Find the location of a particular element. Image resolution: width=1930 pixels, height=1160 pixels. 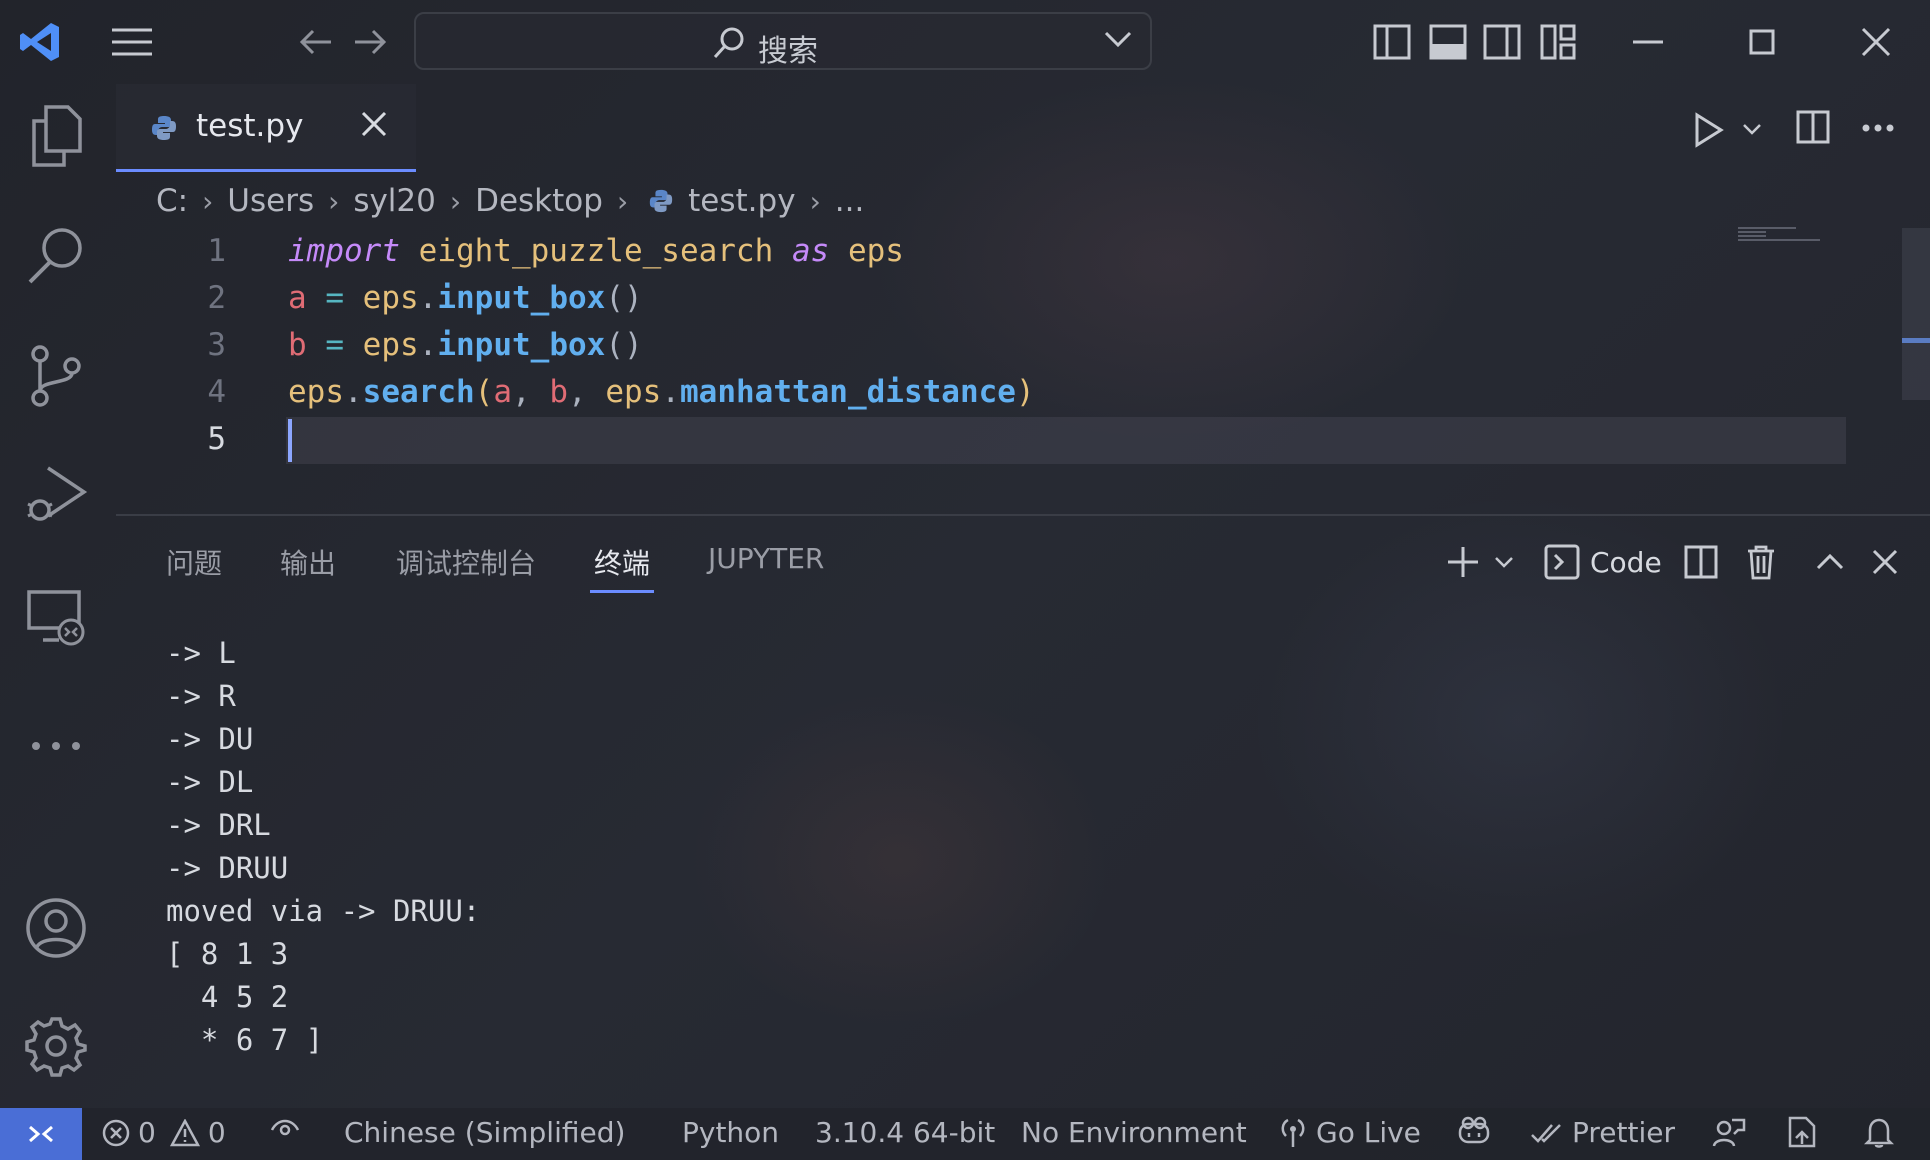

customize-layout-icon is located at coordinates (1558, 42).